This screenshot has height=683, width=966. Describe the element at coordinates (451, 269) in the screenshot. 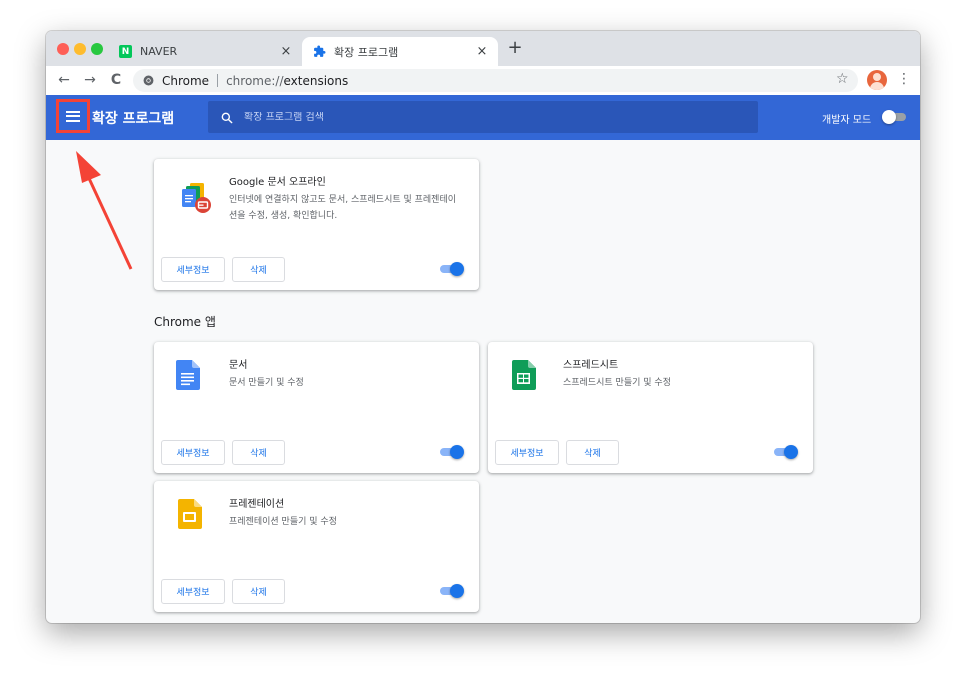

I see `extension-enable-toggle` at that location.